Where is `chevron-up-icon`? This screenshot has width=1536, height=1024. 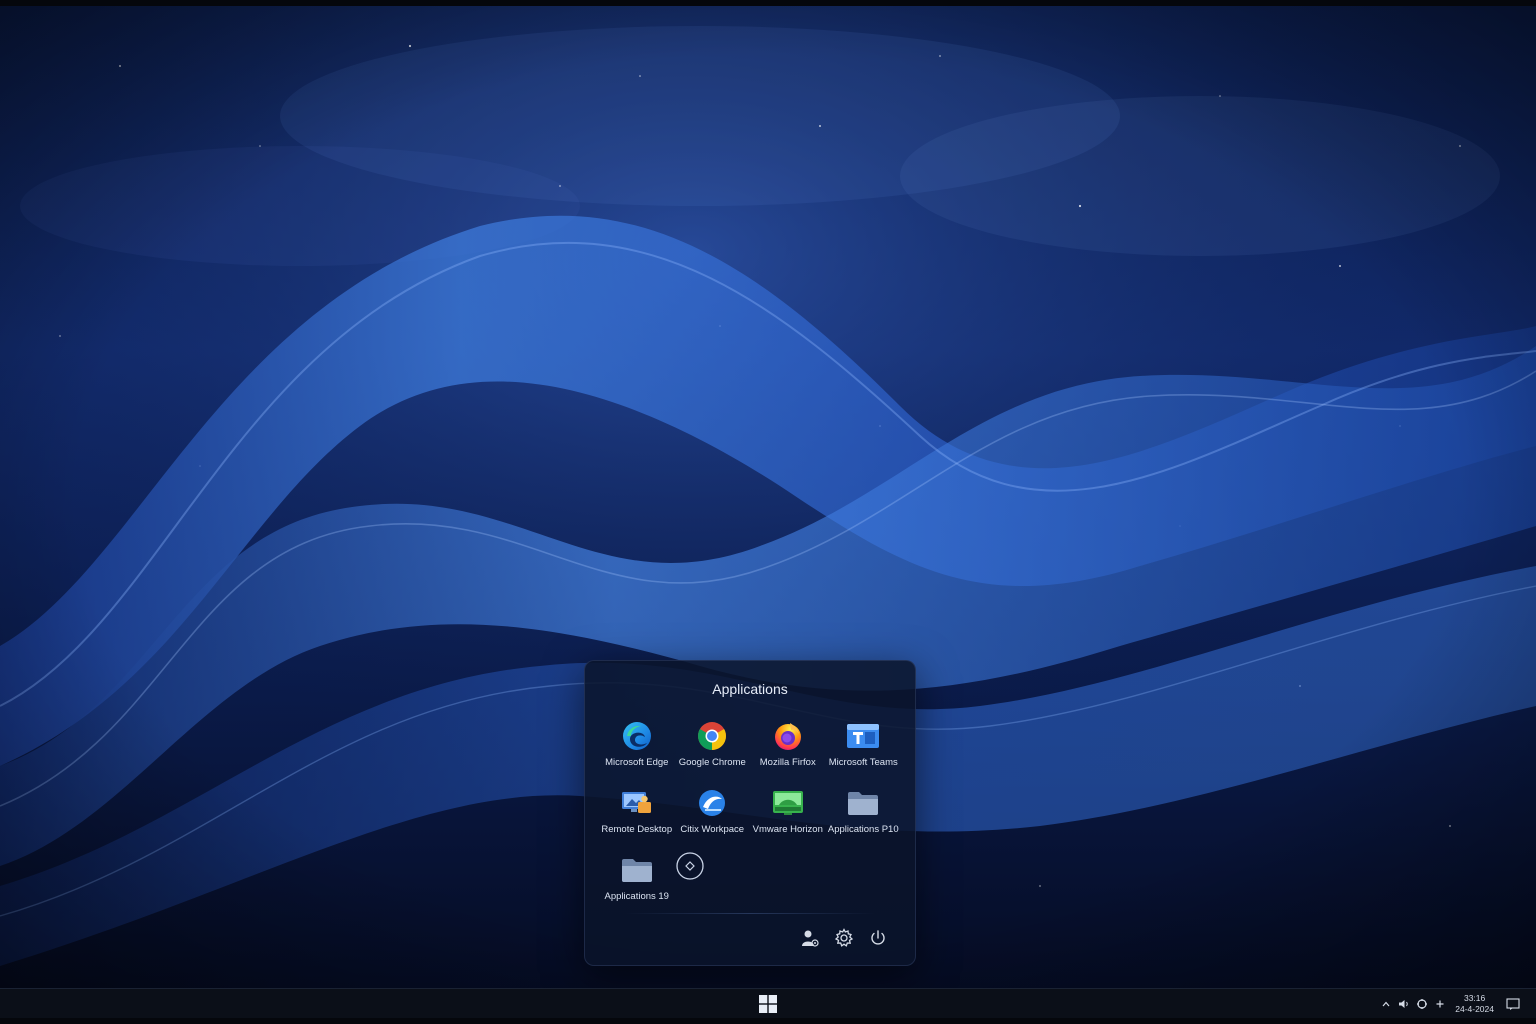
chevron-up-icon is located at coordinates (1386, 1004).